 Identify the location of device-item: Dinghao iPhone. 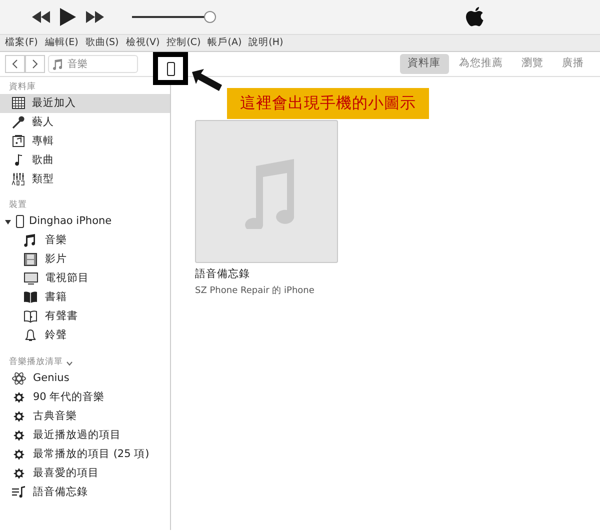
(85, 221).